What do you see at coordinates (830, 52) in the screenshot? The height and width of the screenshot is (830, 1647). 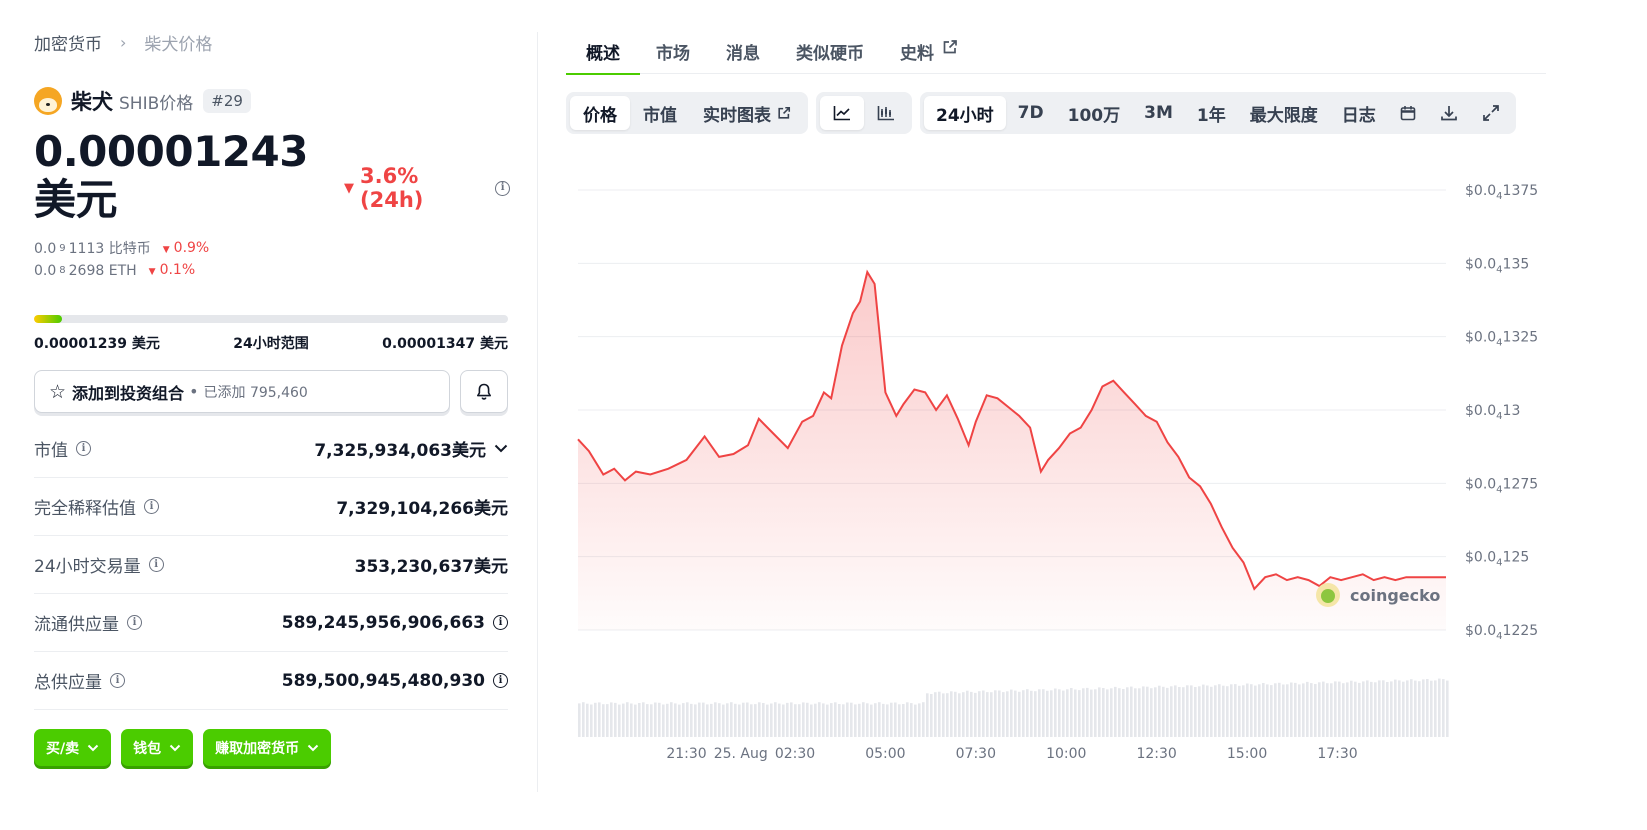 I see `tab-similar-coins: 类似硬币` at bounding box center [830, 52].